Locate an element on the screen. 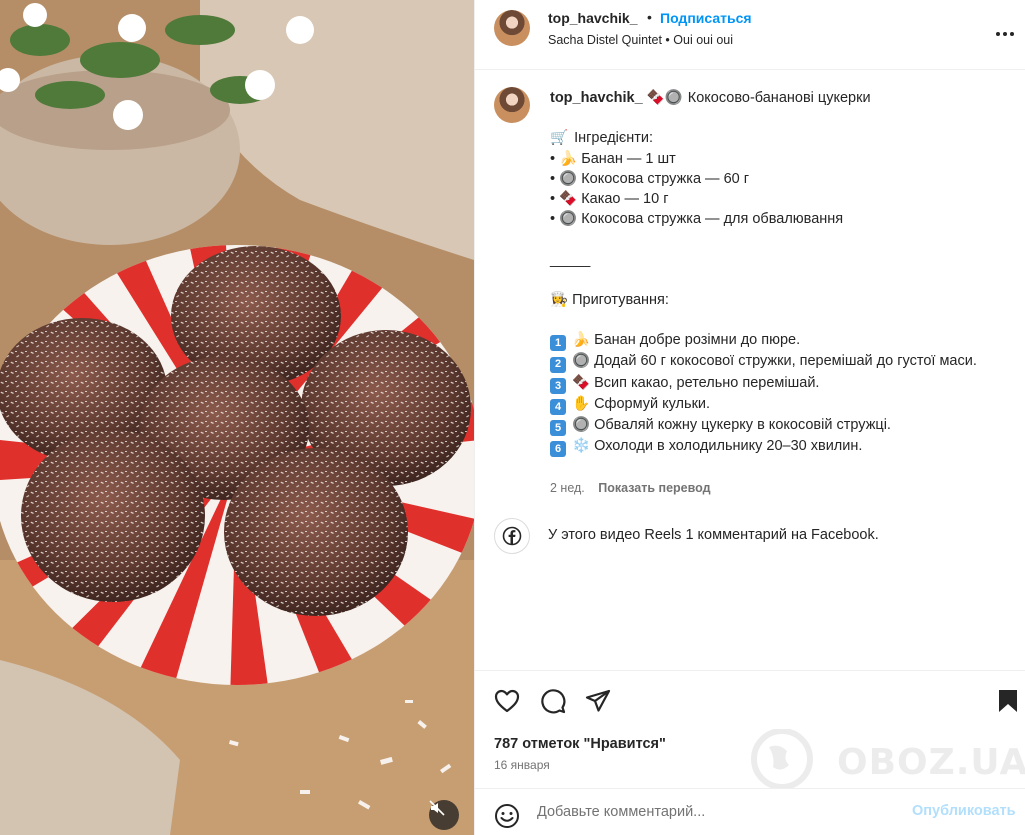 The width and height of the screenshot is (1025, 835). caption-title: Кокосово-бананові цукерки is located at coordinates (779, 98).